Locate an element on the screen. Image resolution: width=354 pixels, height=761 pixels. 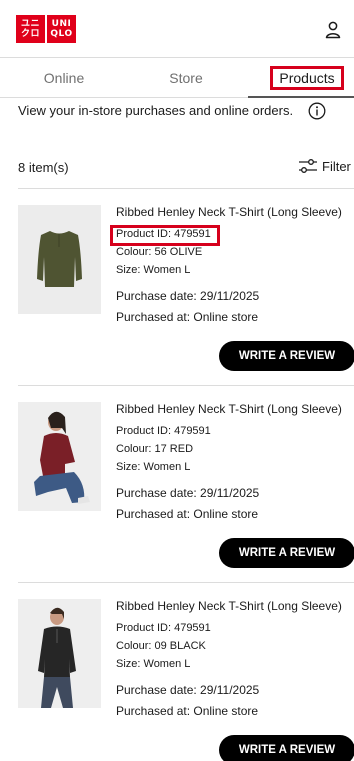
product-colour: Colour: 17 RED is located at coordinates (155, 449).